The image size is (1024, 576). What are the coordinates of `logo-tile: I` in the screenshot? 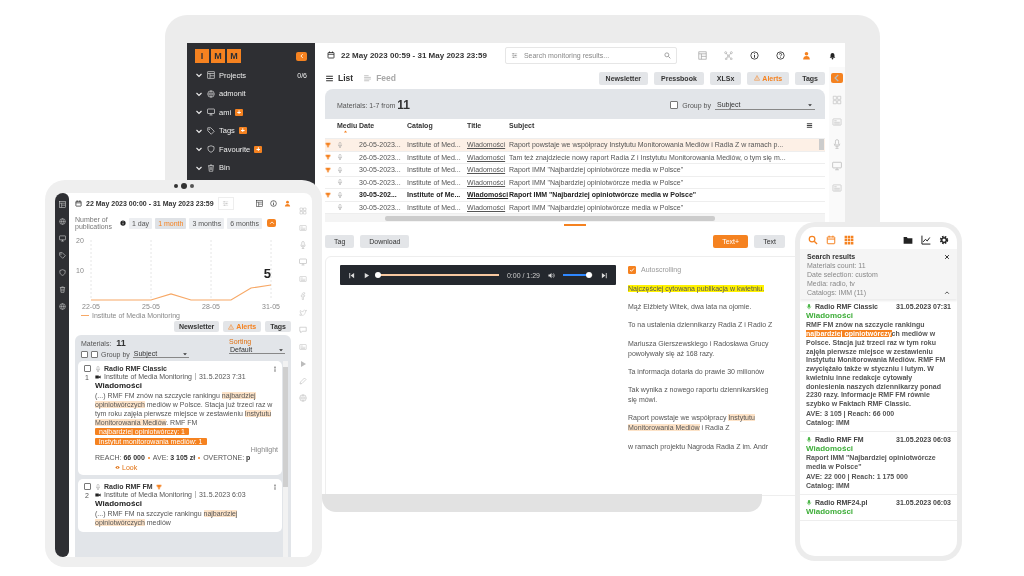 It's located at (202, 56).